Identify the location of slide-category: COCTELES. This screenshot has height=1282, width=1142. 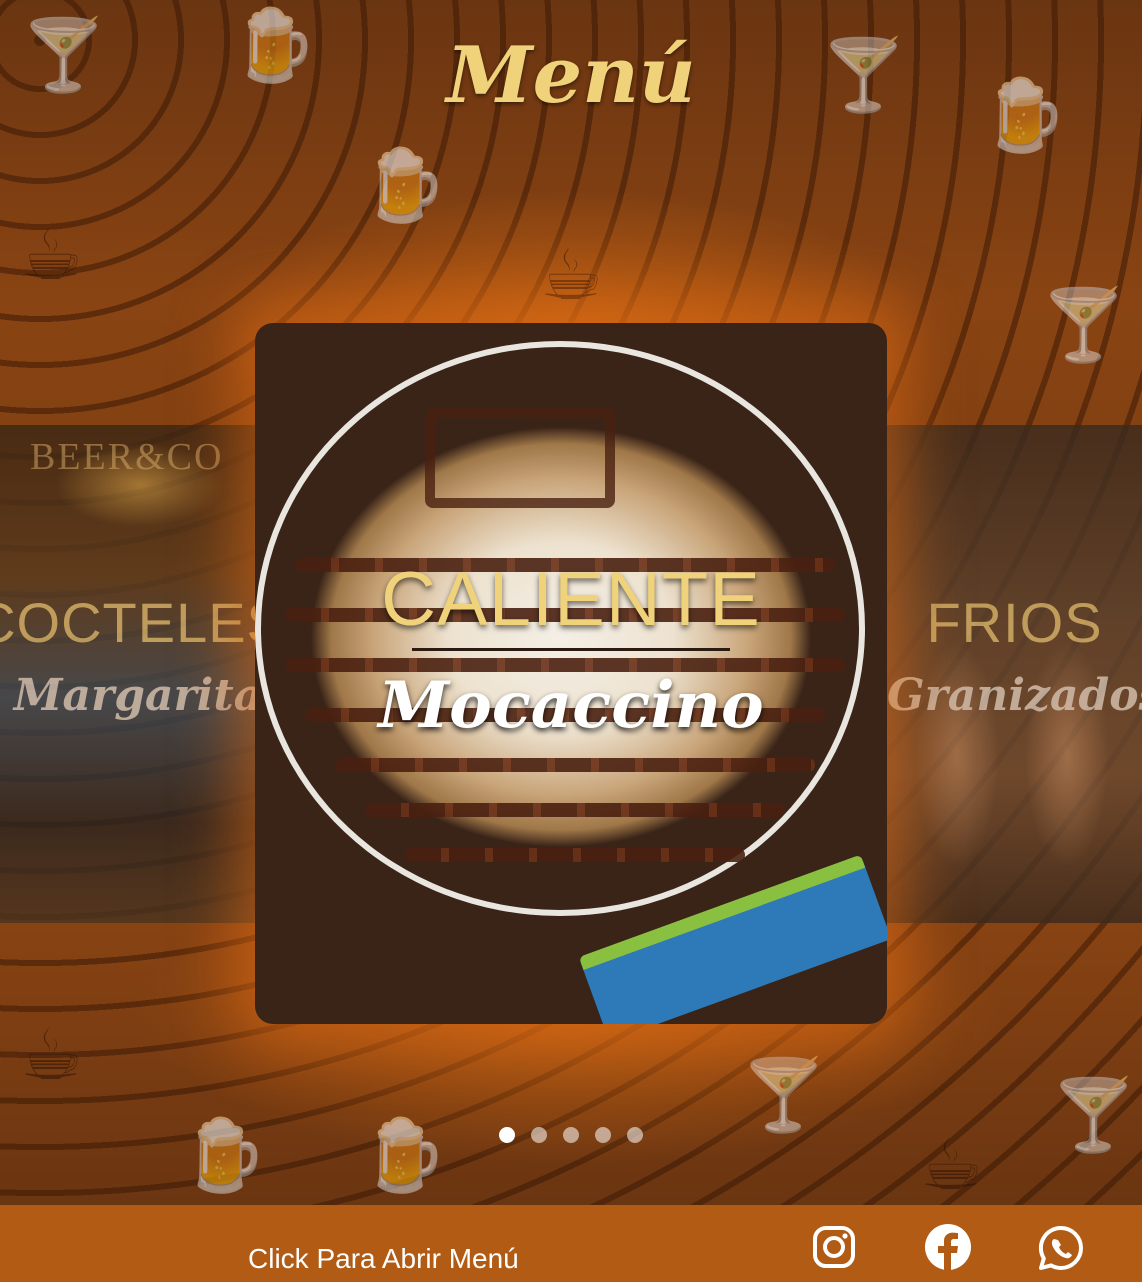
(128, 622).